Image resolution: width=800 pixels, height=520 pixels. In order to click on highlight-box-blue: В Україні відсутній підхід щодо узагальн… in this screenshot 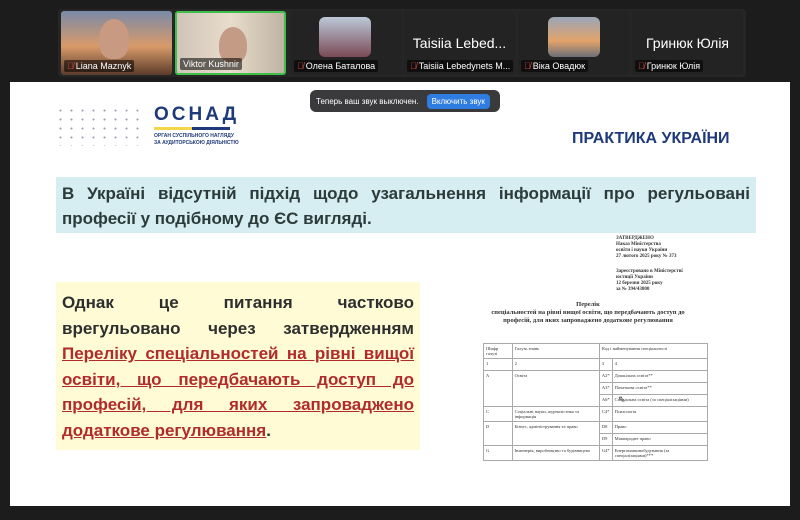, I will do `click(406, 205)`.